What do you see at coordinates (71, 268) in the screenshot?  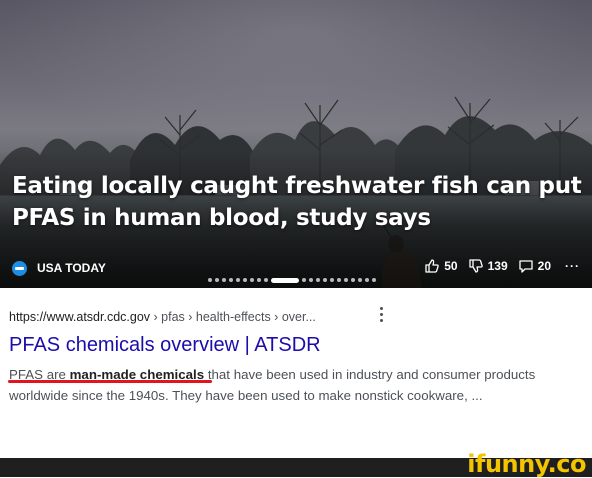 I see `source-name: USA TODAY` at bounding box center [71, 268].